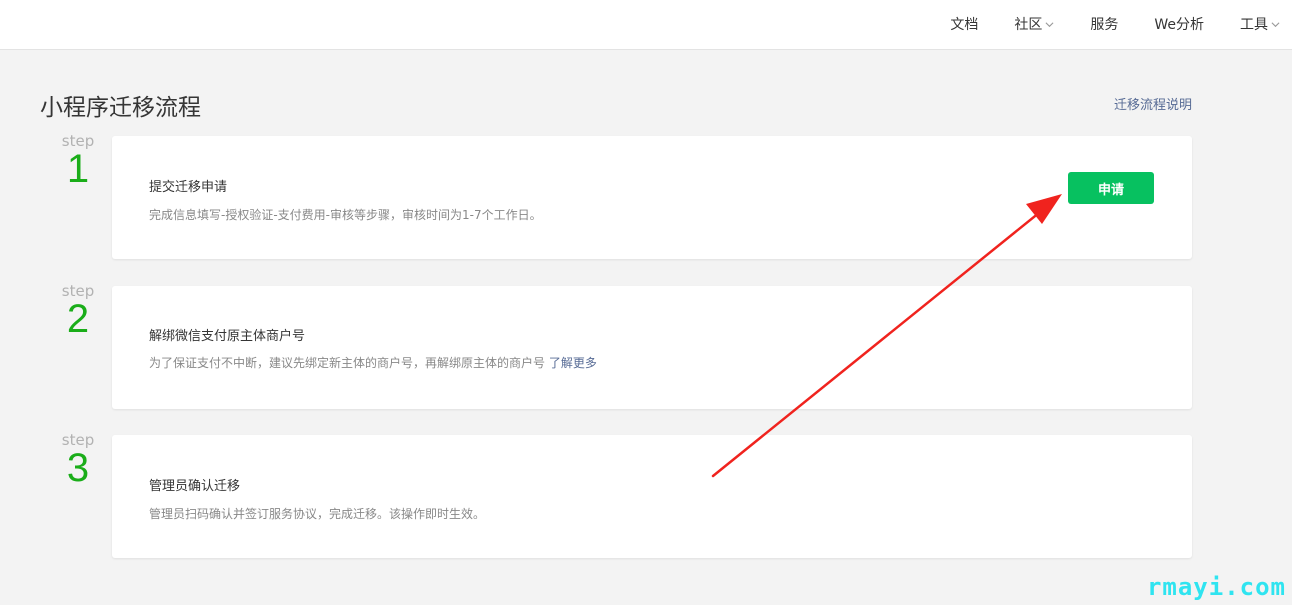  I want to click on nav-item-services: 服务, so click(1104, 24).